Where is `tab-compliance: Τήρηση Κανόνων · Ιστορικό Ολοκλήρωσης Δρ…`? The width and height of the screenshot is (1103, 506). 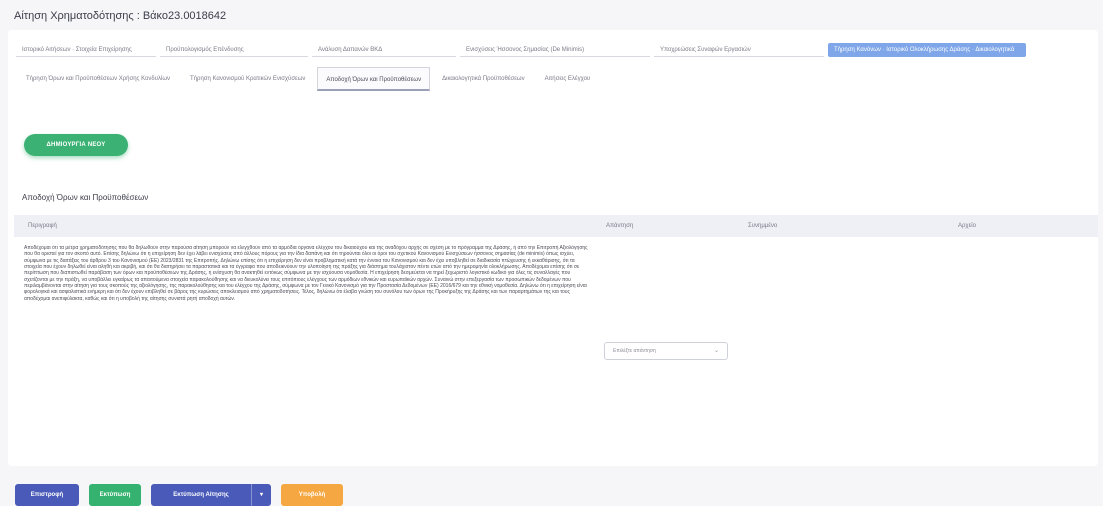
tab-compliance: Τήρηση Κανόνων · Ιστορικό Ολοκλήρωσης Δρ… is located at coordinates (927, 50).